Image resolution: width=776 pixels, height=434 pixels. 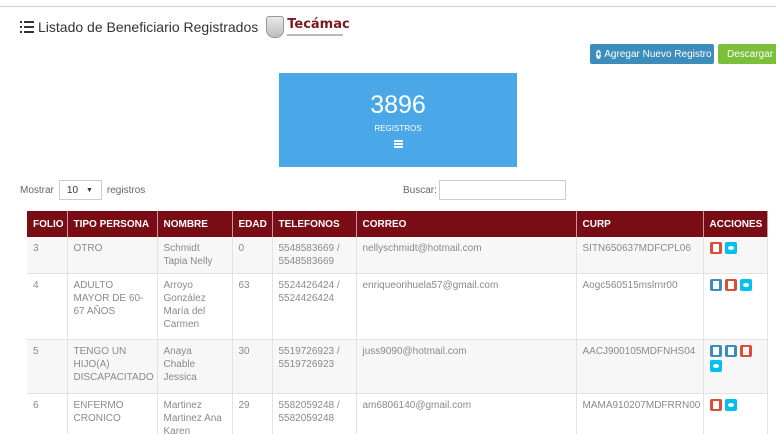 What do you see at coordinates (388, 6) in the screenshot?
I see `top-divider` at bounding box center [388, 6].